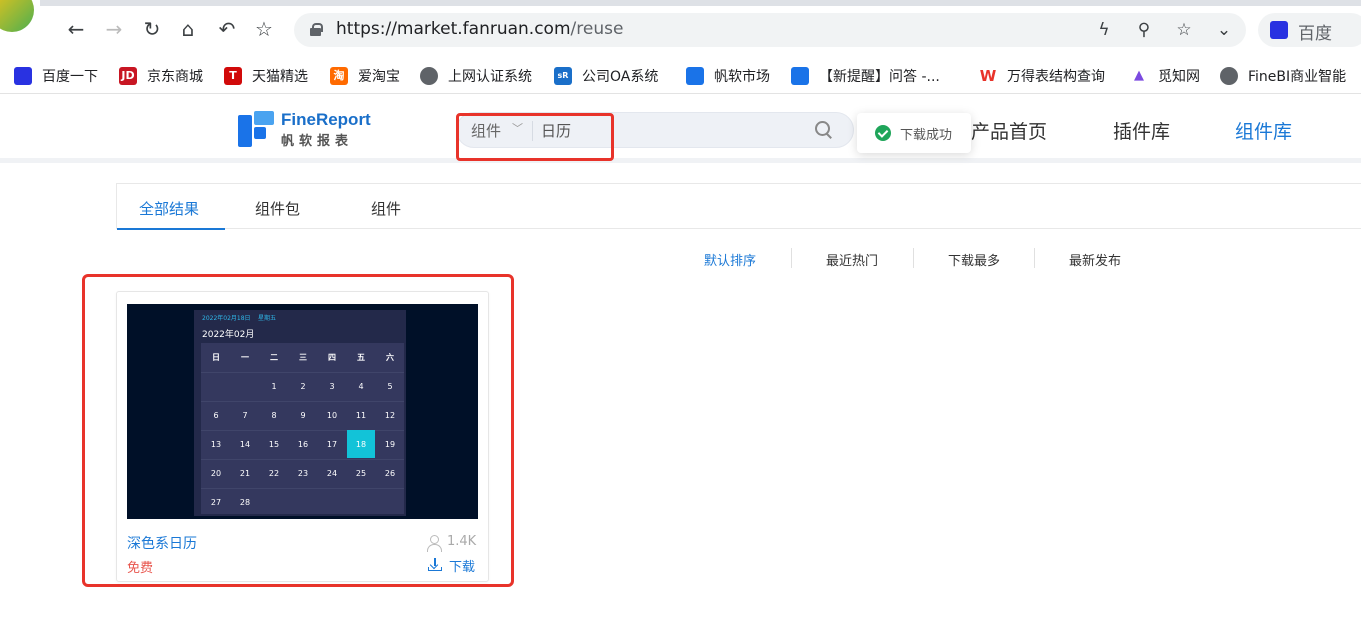  What do you see at coordinates (227, 29) in the screenshot?
I see `undo-icon: ↶` at bounding box center [227, 29].